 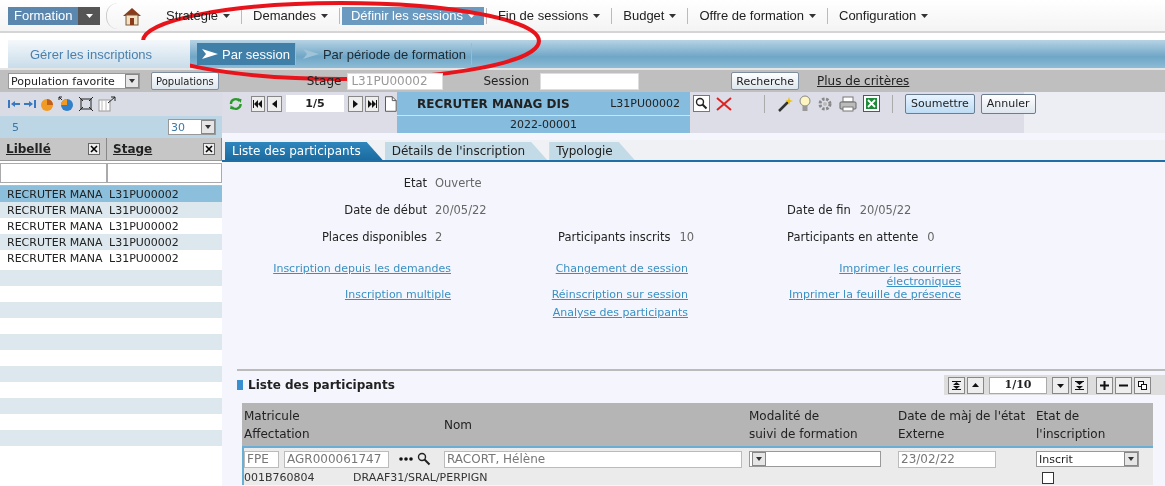 I want to click on duplicate-button, so click(x=1142, y=385).